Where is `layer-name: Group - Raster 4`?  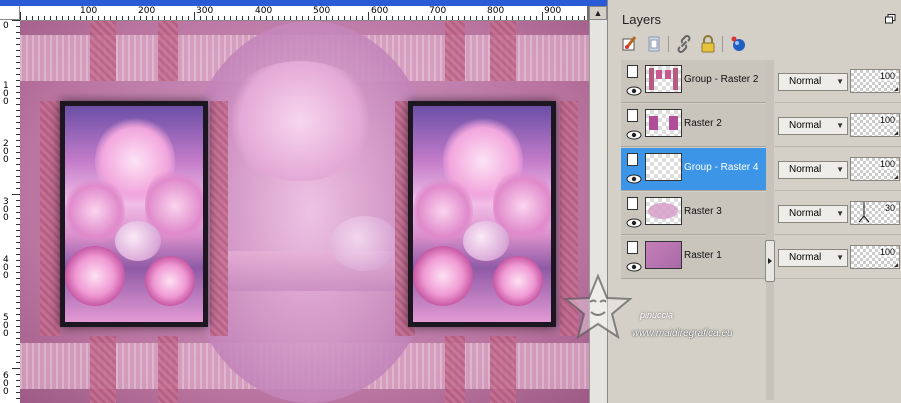 layer-name: Group - Raster 4 is located at coordinates (721, 167).